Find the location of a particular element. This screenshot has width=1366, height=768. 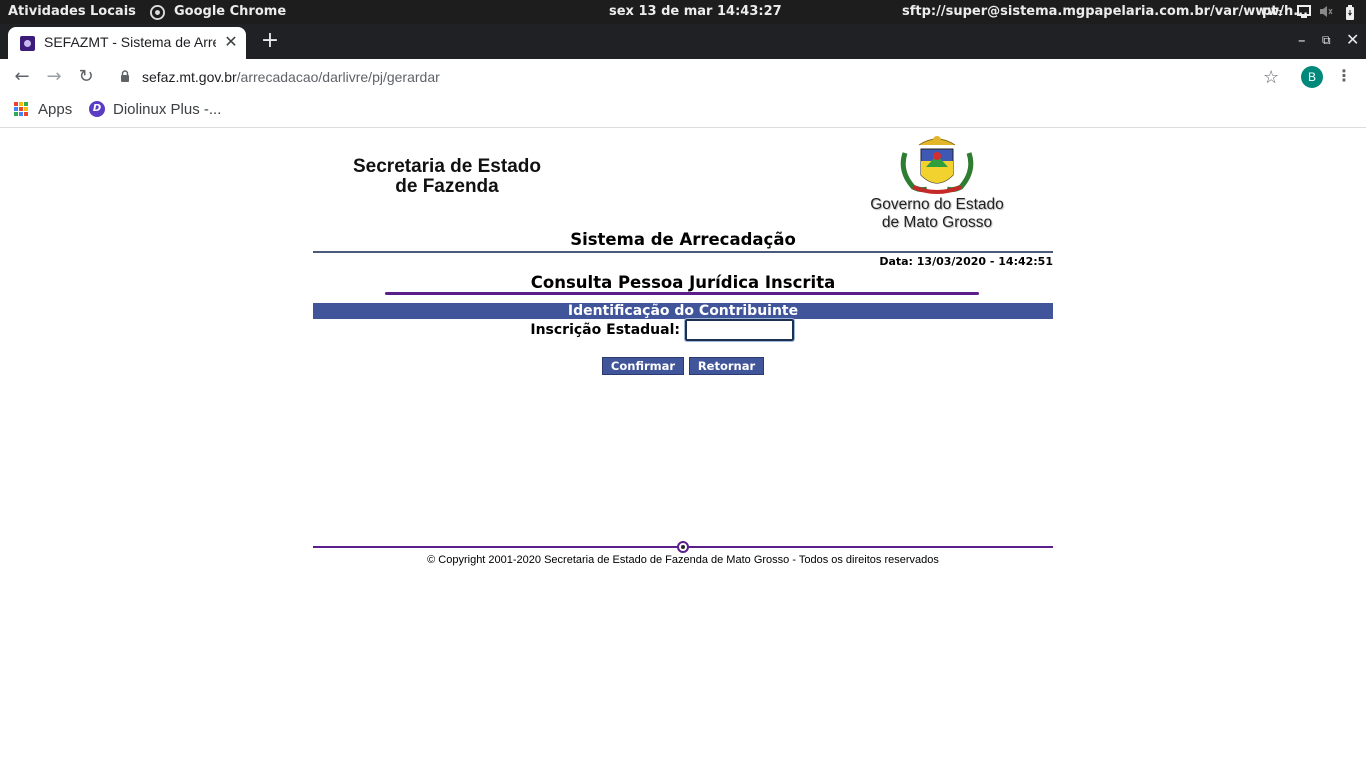

confirm-button: Confirmar is located at coordinates (643, 366).